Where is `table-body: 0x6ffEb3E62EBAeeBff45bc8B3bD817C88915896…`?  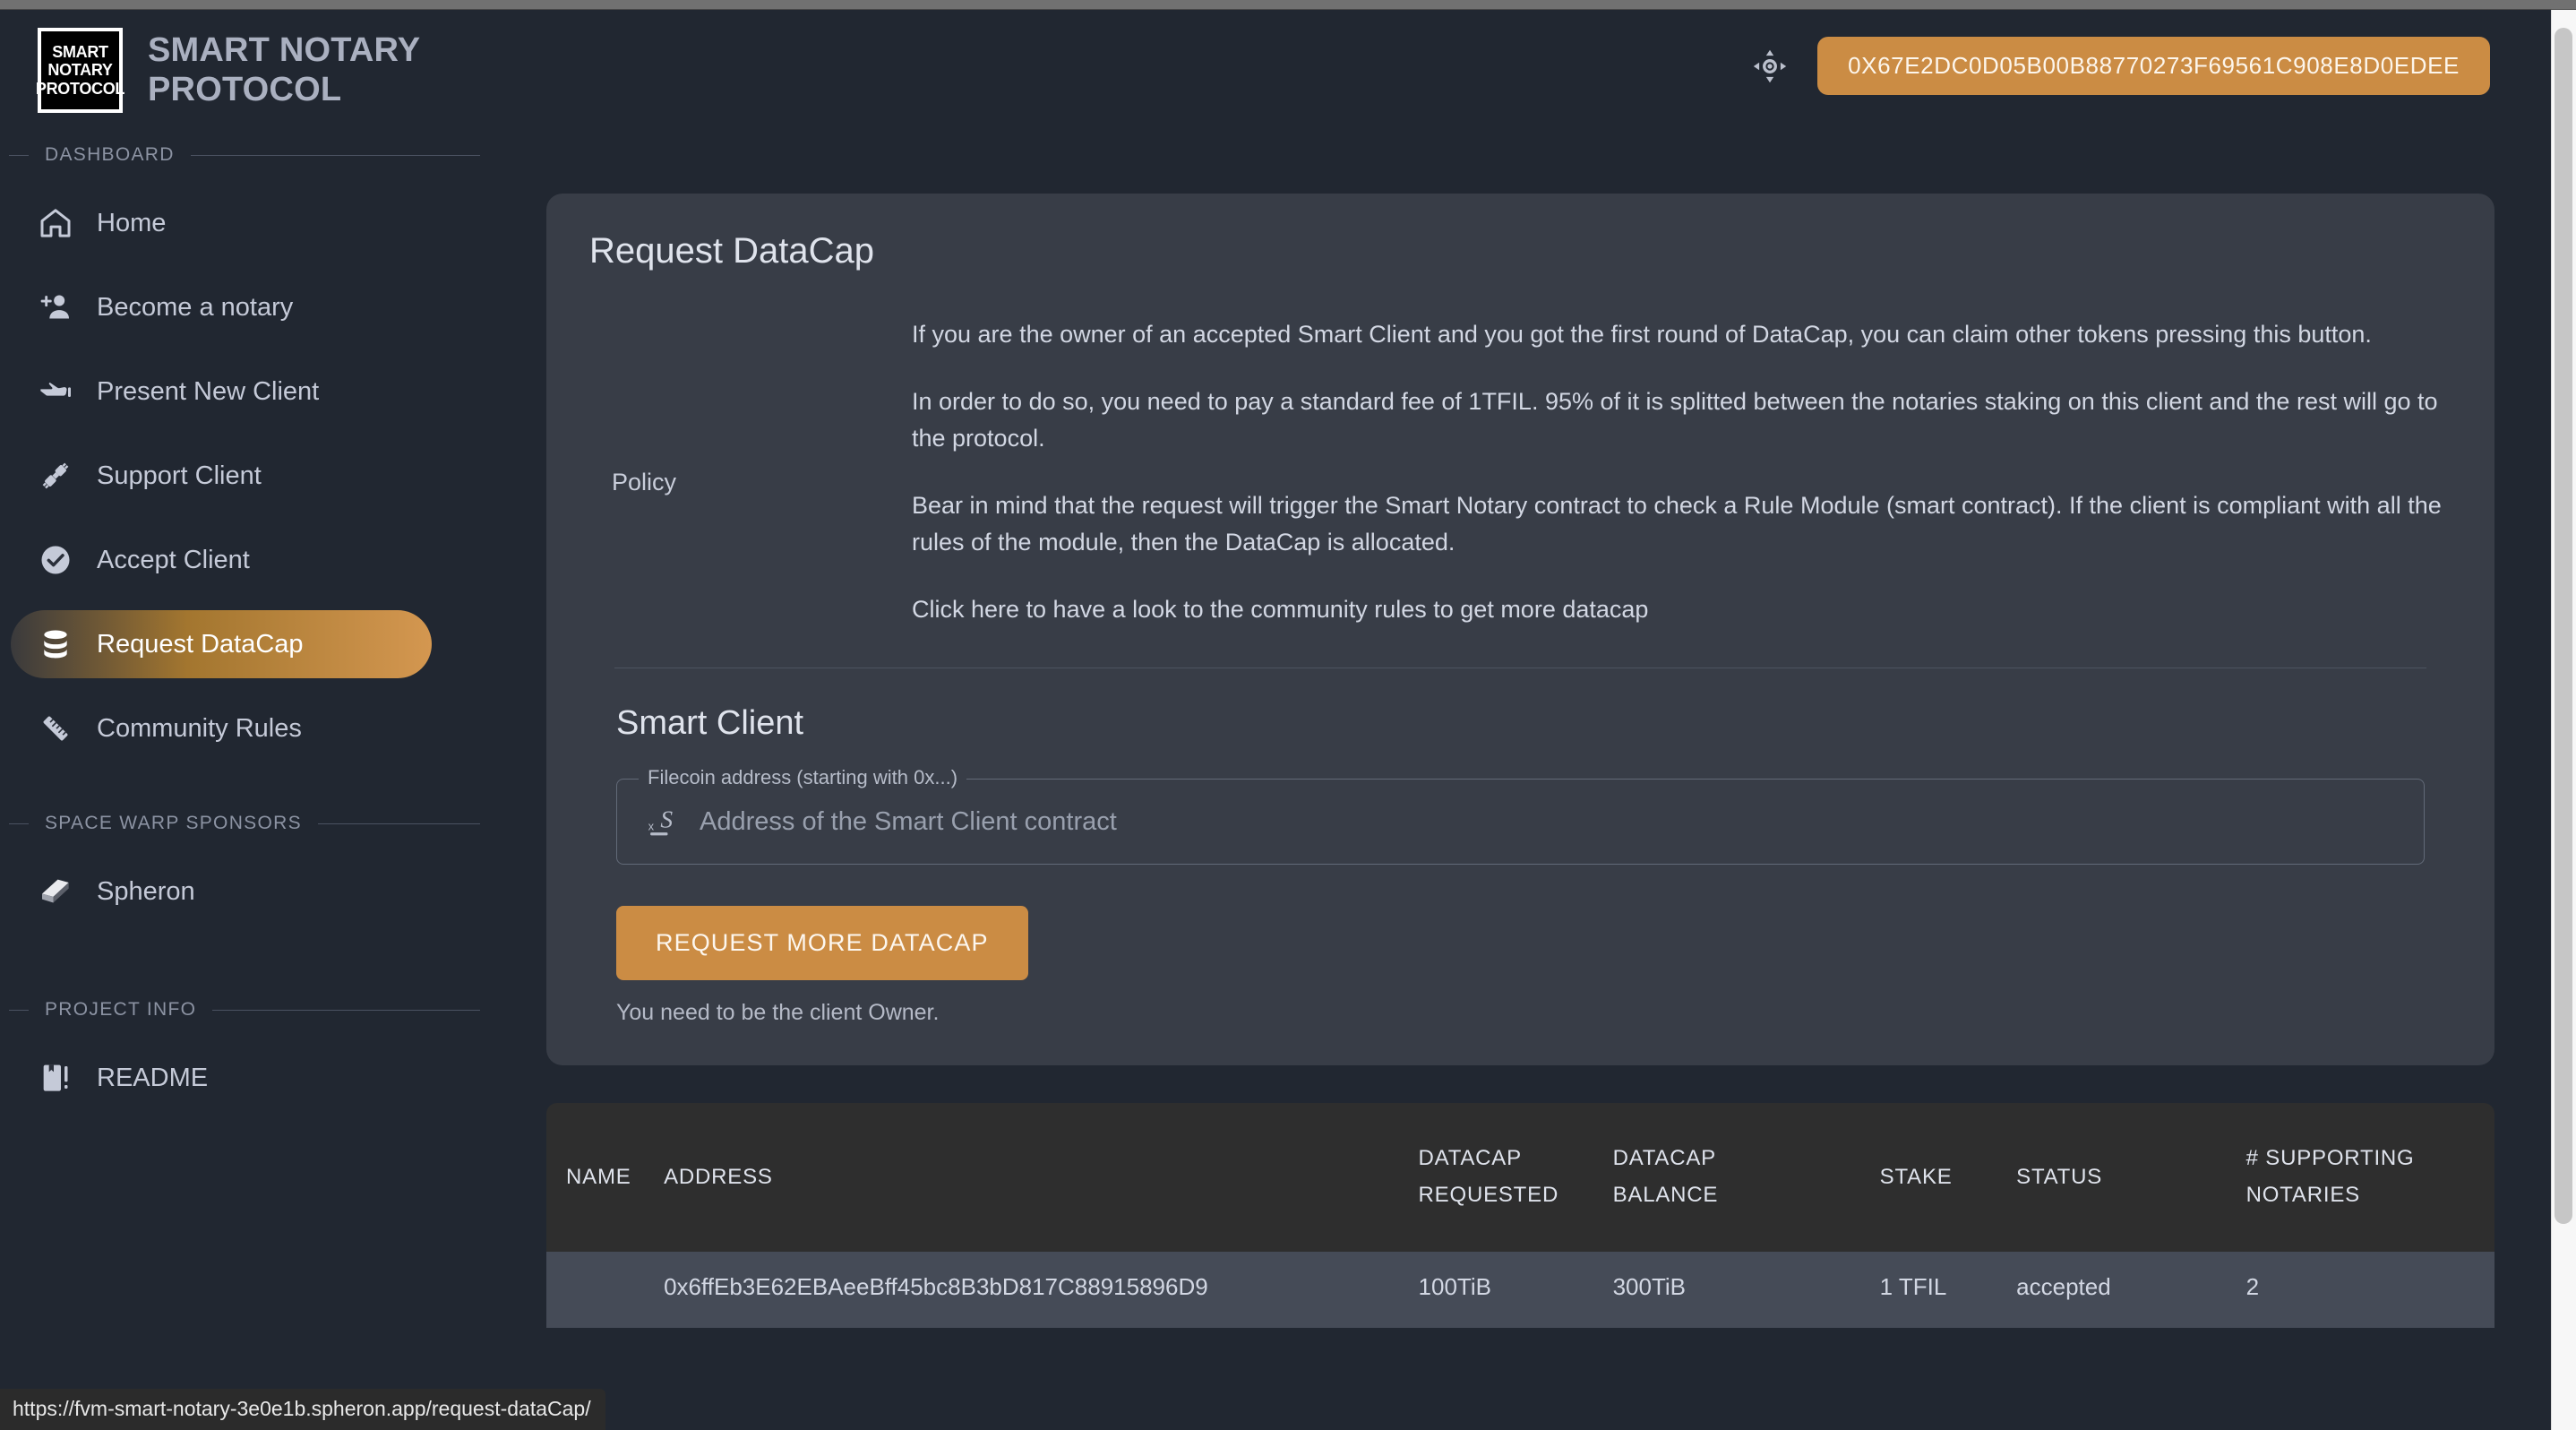
table-body: 0x6ffEb3E62EBAeeBff45bc8B3bD817C88915896… is located at coordinates (1520, 1289).